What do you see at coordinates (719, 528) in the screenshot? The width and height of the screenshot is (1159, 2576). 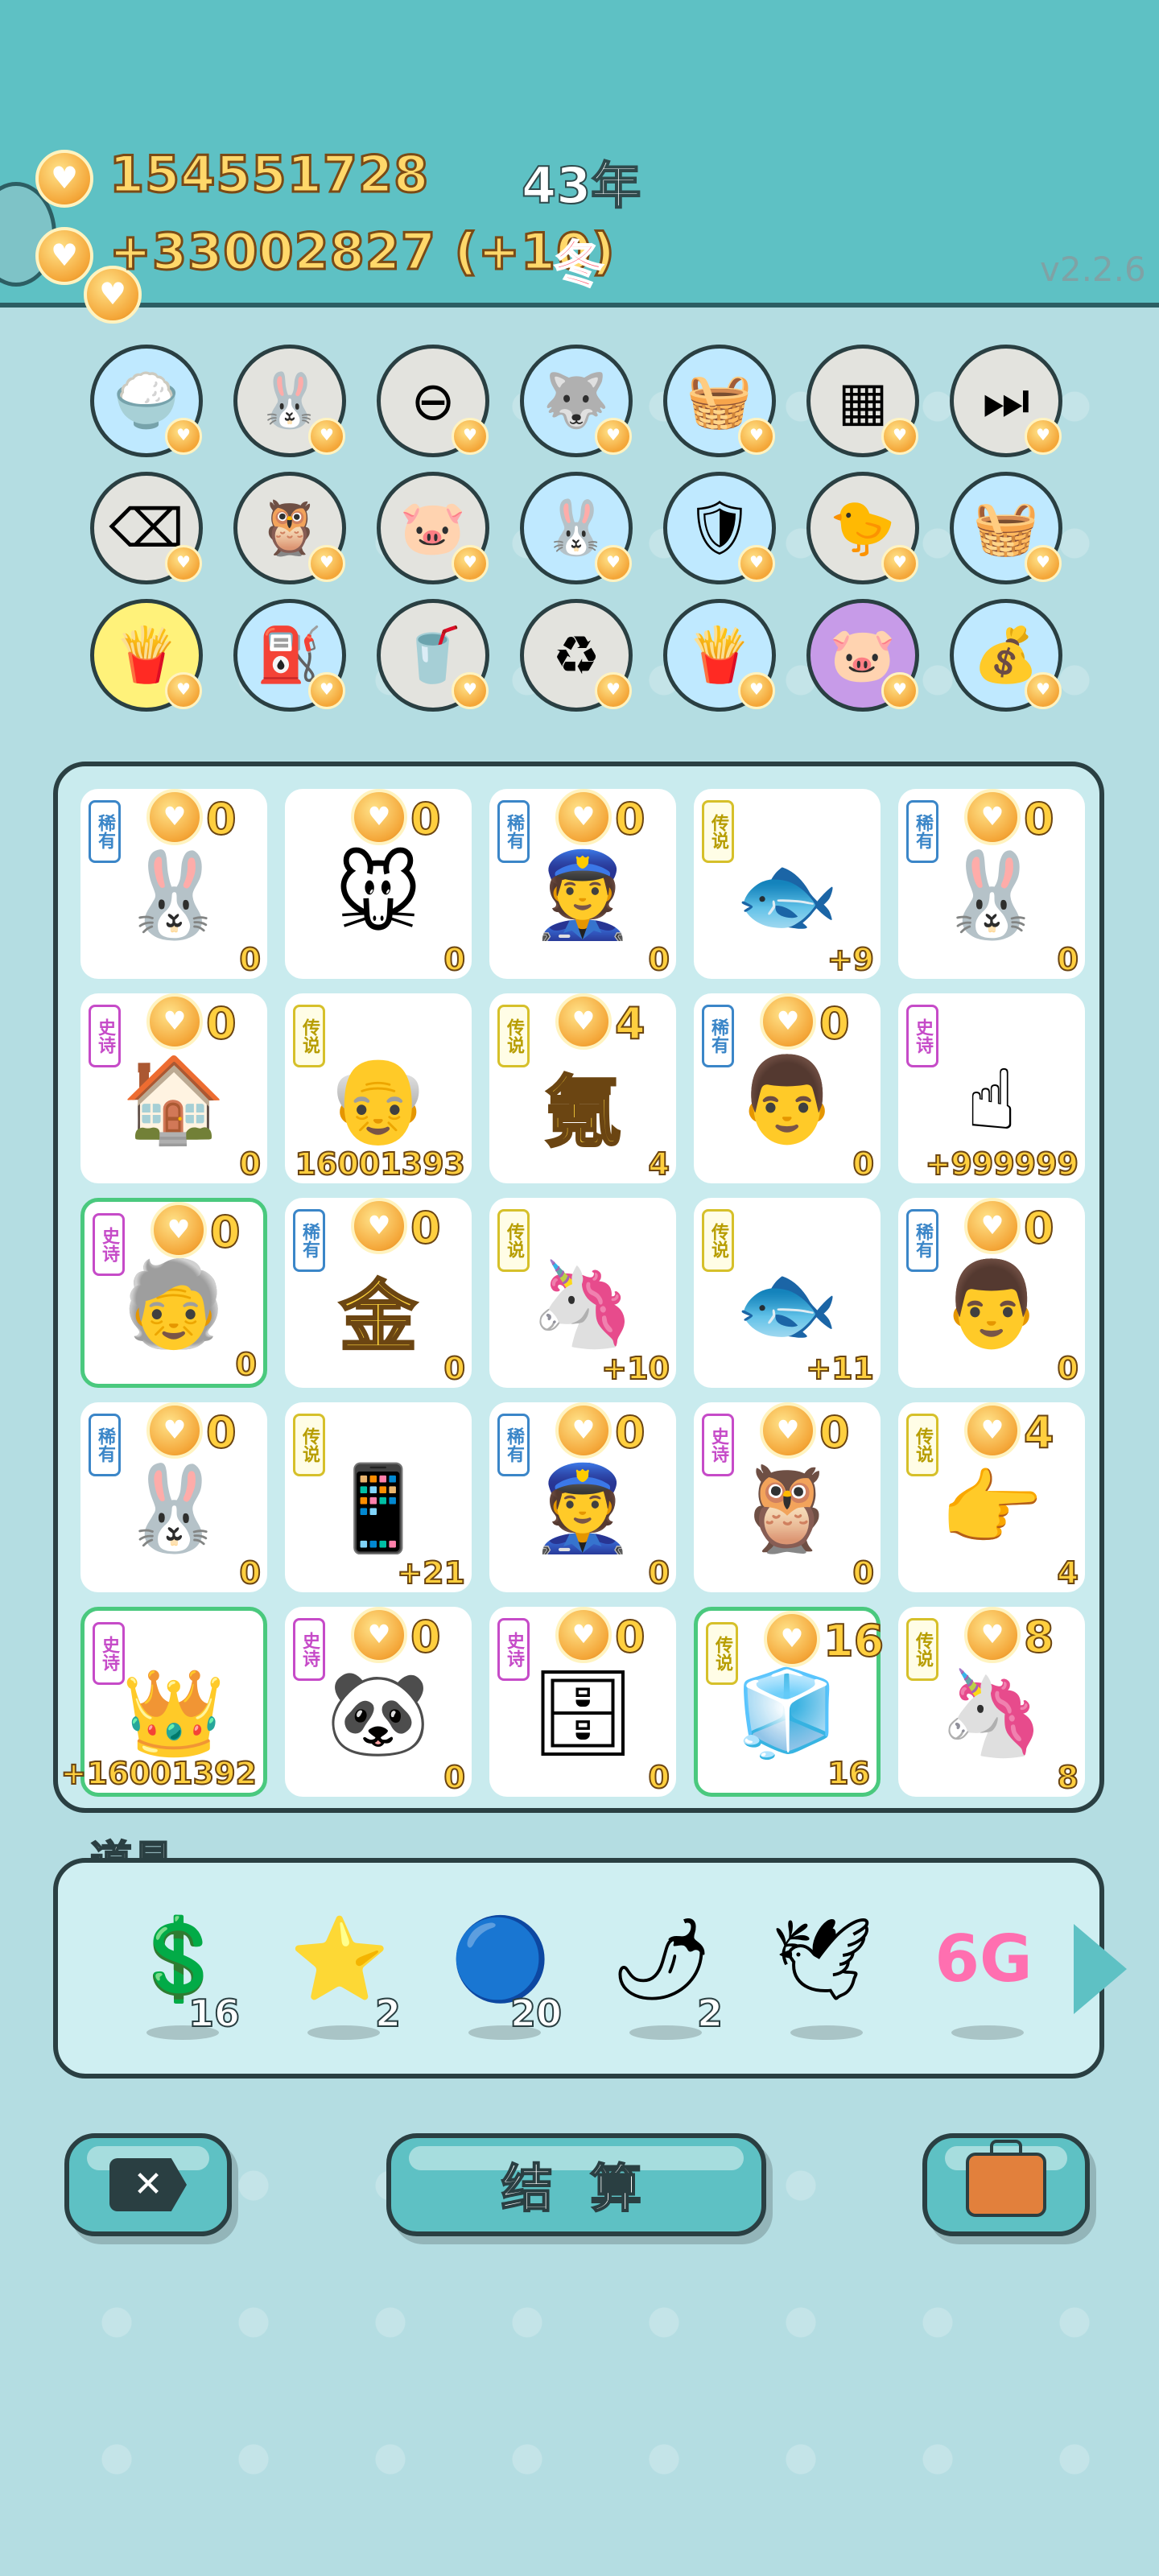 I see `tool-shield-wrench-button: 🛡 ♥` at bounding box center [719, 528].